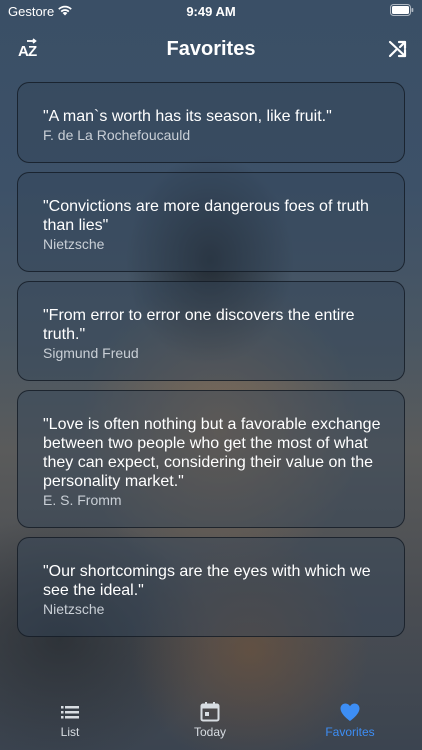 This screenshot has height=750, width=422. I want to click on calendar-icon, so click(210, 712).